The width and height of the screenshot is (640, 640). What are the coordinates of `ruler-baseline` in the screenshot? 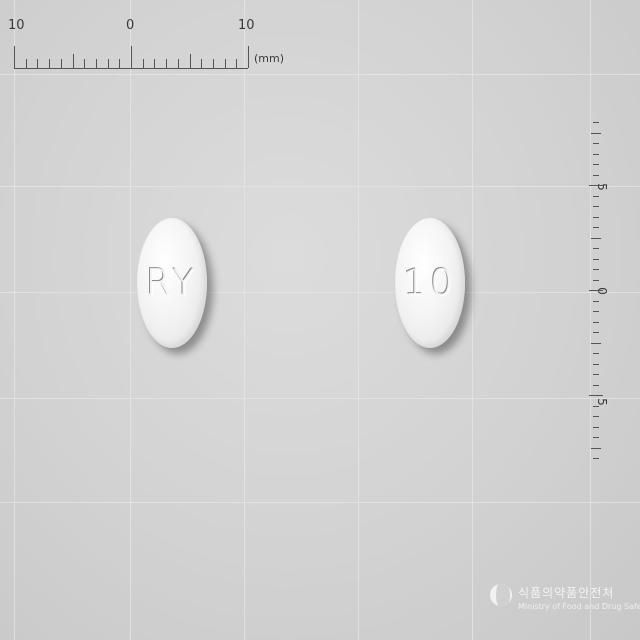 It's located at (131, 68).